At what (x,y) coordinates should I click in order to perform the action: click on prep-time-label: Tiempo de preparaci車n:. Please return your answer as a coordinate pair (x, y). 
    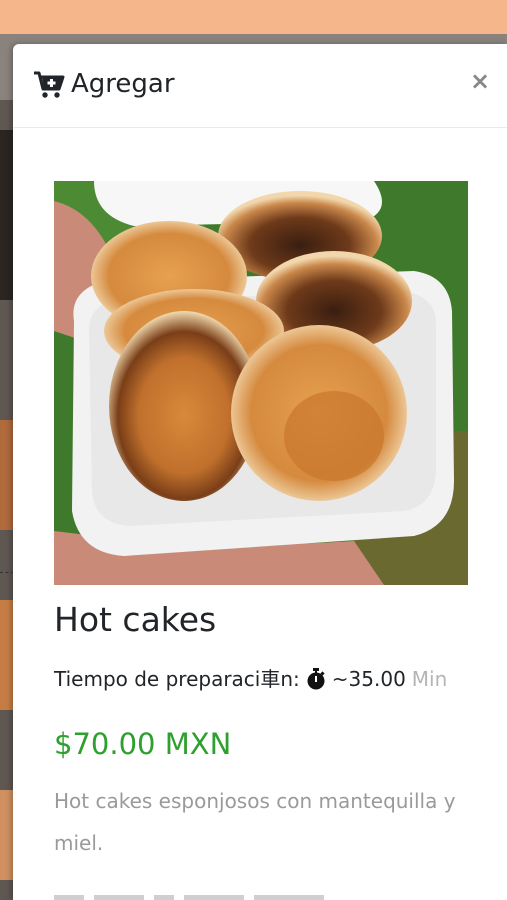
    Looking at the image, I should click on (177, 679).